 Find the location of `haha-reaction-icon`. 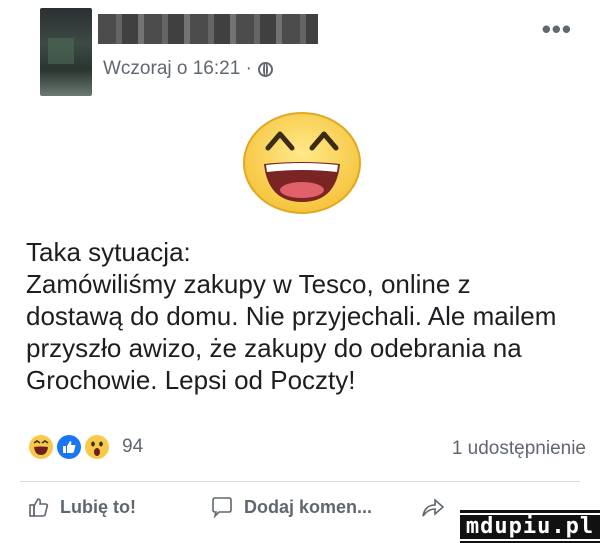

haha-reaction-icon is located at coordinates (41, 447).